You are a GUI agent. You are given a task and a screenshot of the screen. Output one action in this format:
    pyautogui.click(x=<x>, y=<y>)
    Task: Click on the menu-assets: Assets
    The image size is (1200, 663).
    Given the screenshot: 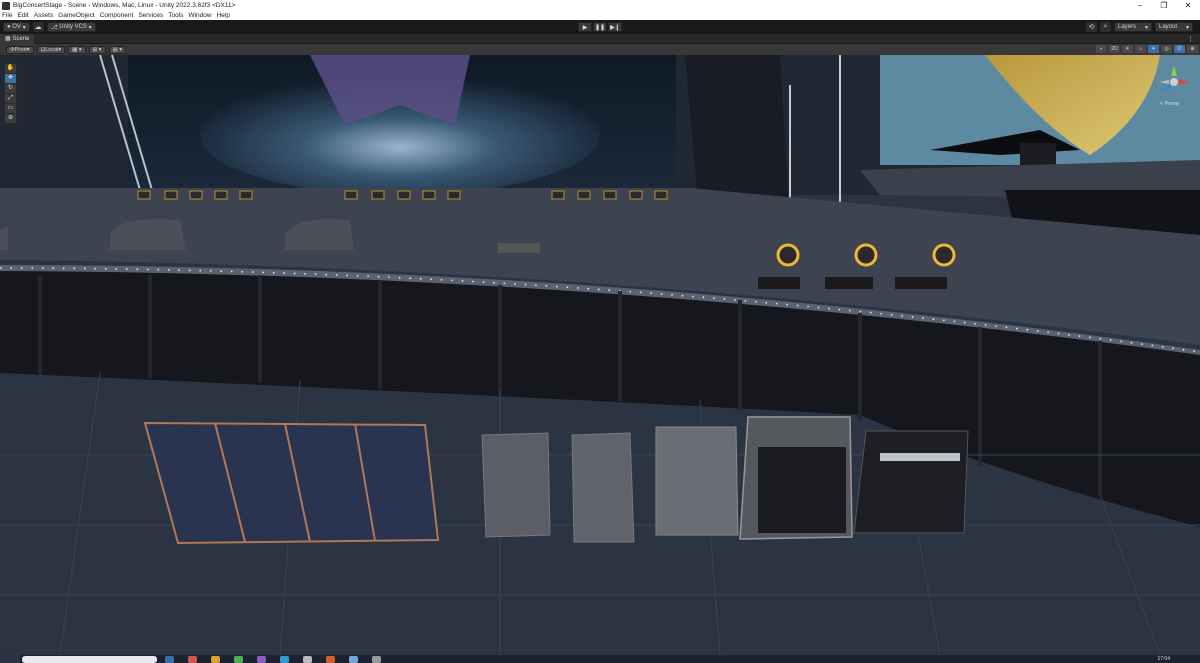 What is the action you would take?
    pyautogui.click(x=44, y=15)
    